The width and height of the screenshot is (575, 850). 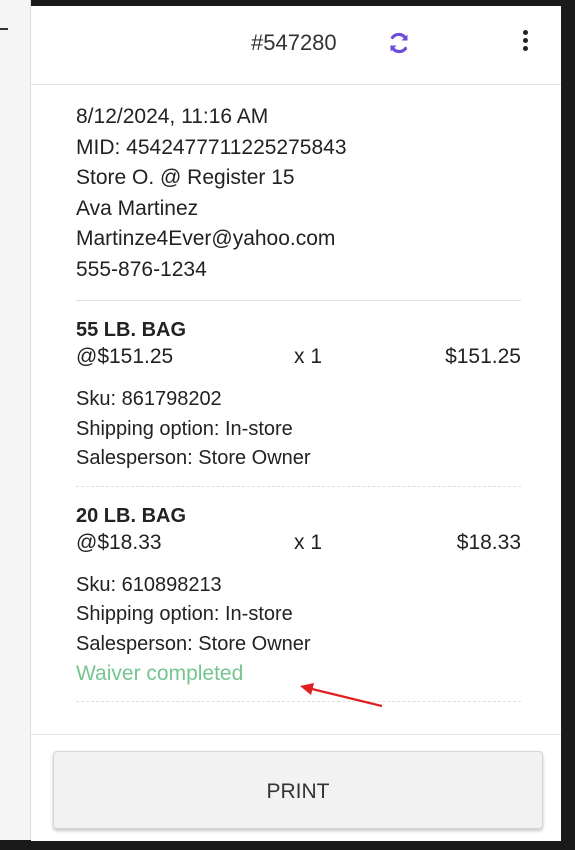 I want to click on customer-phone: 555-876-1234, so click(x=141, y=269).